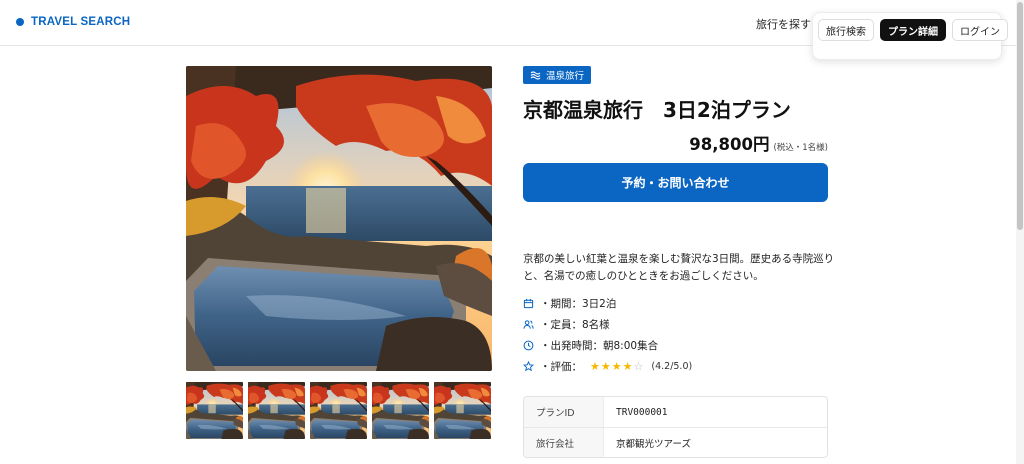 The height and width of the screenshot is (464, 1024). I want to click on category-badge-label: 温泉旅行, so click(565, 76).